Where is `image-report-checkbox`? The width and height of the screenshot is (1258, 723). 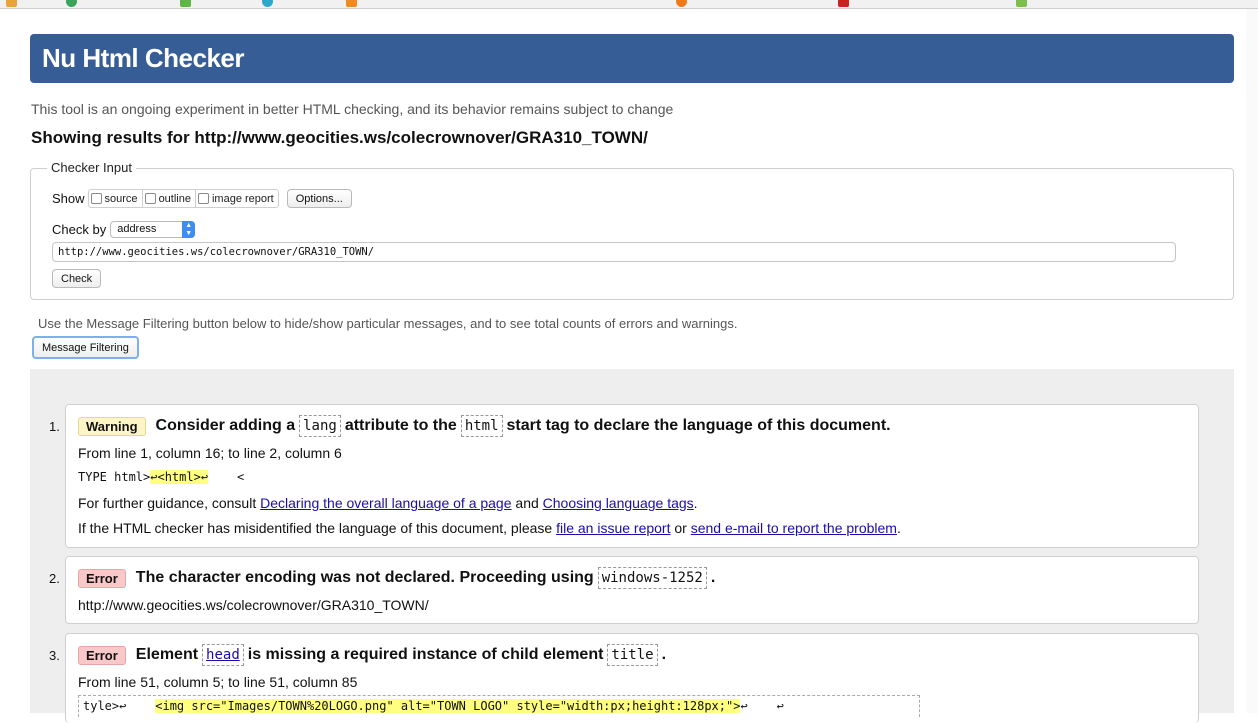
image-report-checkbox is located at coordinates (203, 198).